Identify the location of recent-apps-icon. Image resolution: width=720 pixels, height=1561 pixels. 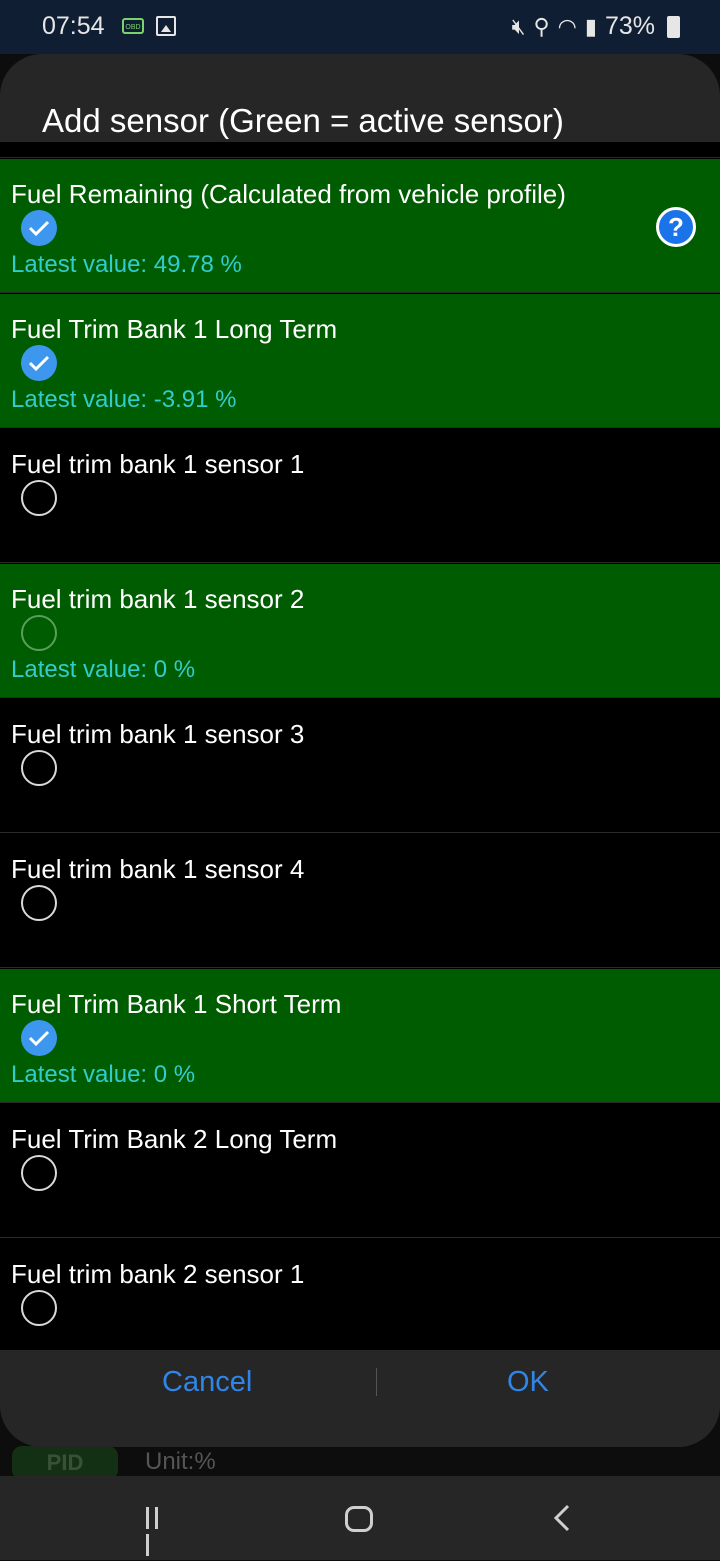
(159, 1531).